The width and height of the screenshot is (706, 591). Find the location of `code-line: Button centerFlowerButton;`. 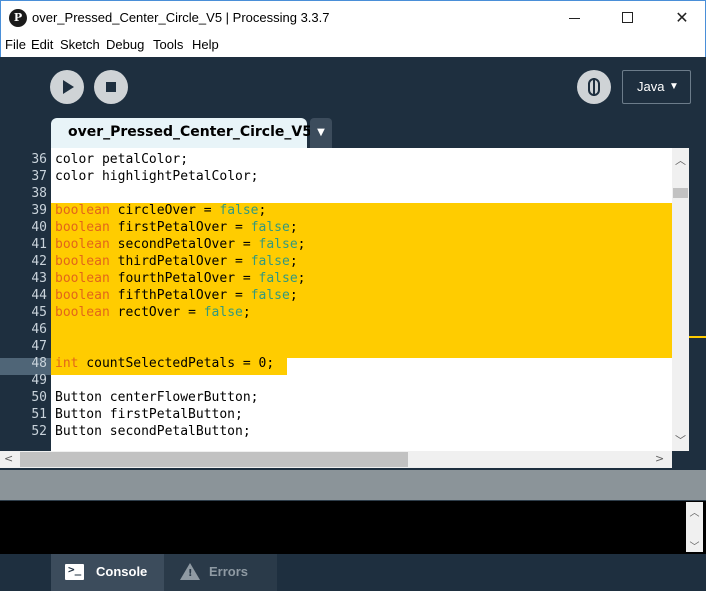

code-line: Button centerFlowerButton; is located at coordinates (157, 397).